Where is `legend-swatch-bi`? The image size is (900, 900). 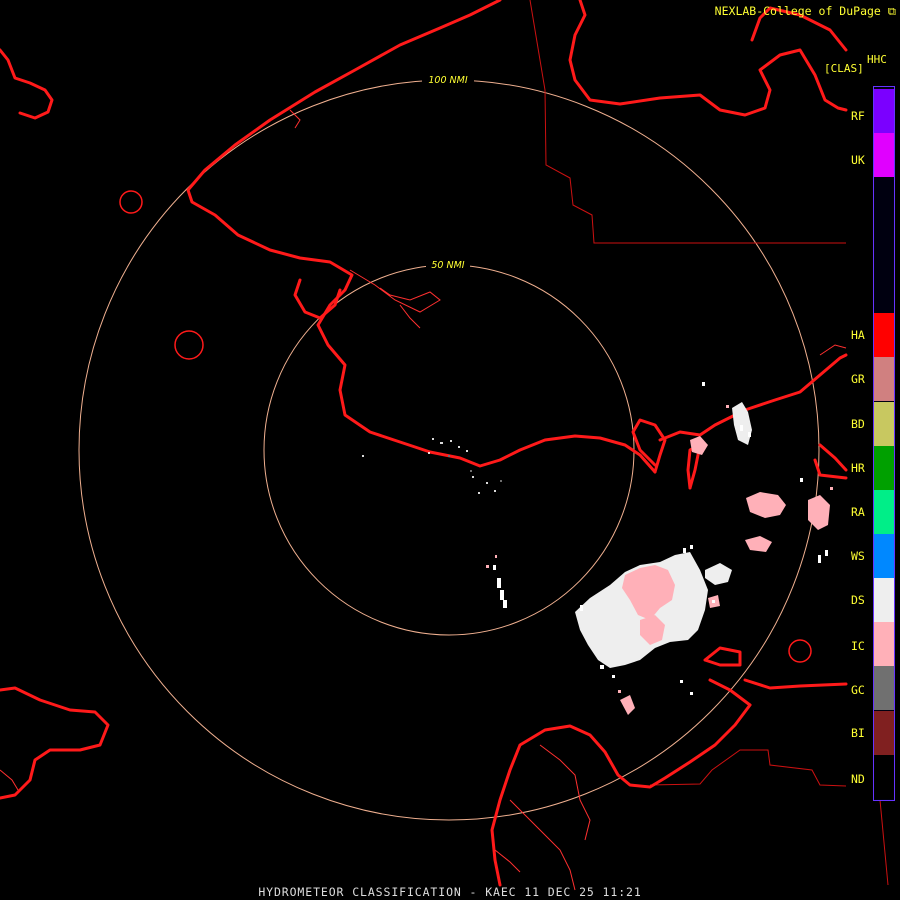 legend-swatch-bi is located at coordinates (884, 733).